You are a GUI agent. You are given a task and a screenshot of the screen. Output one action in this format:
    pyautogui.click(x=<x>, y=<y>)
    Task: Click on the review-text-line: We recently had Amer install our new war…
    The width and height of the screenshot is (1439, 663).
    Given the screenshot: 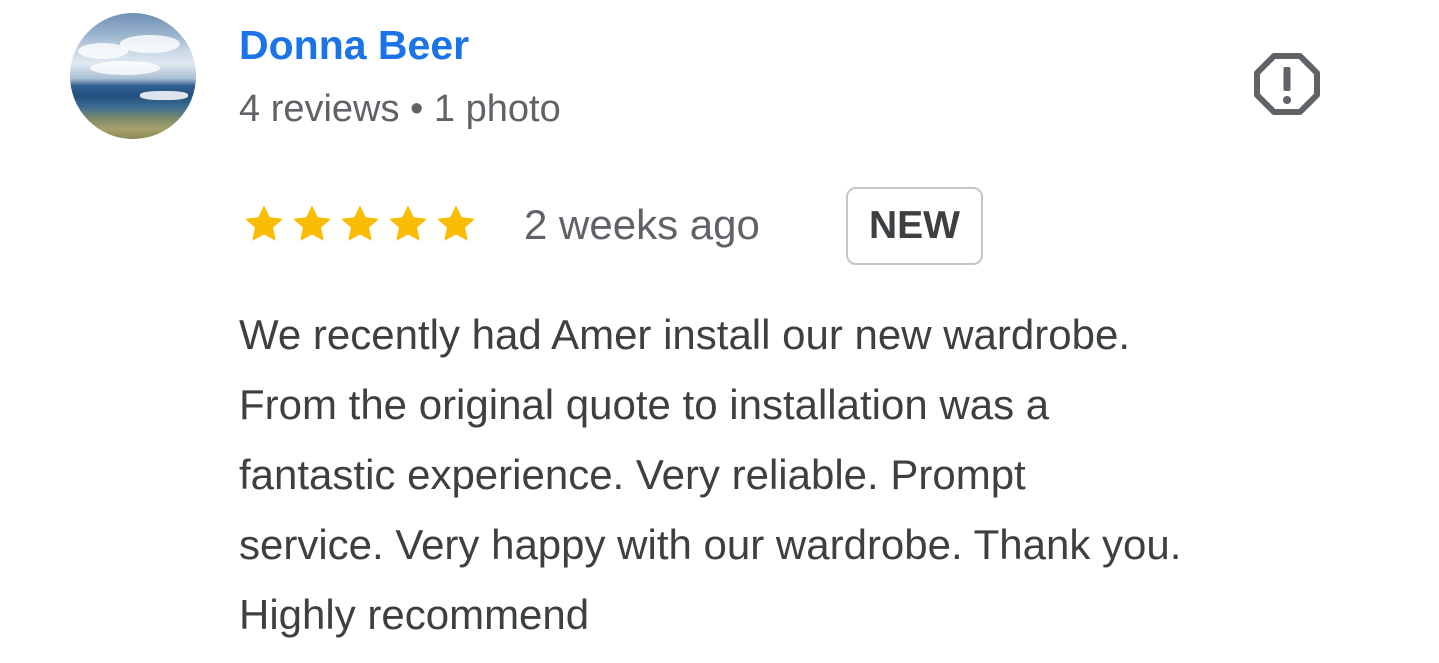 What is the action you would take?
    pyautogui.click(x=684, y=334)
    